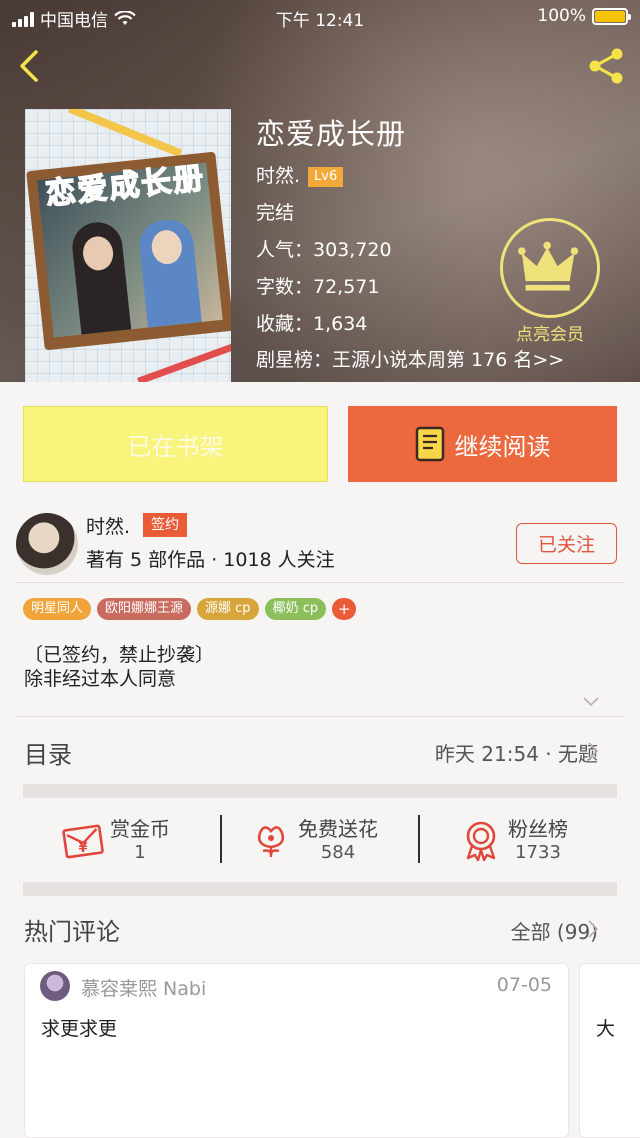  I want to click on member-badge: 点亮会员, so click(550, 281).